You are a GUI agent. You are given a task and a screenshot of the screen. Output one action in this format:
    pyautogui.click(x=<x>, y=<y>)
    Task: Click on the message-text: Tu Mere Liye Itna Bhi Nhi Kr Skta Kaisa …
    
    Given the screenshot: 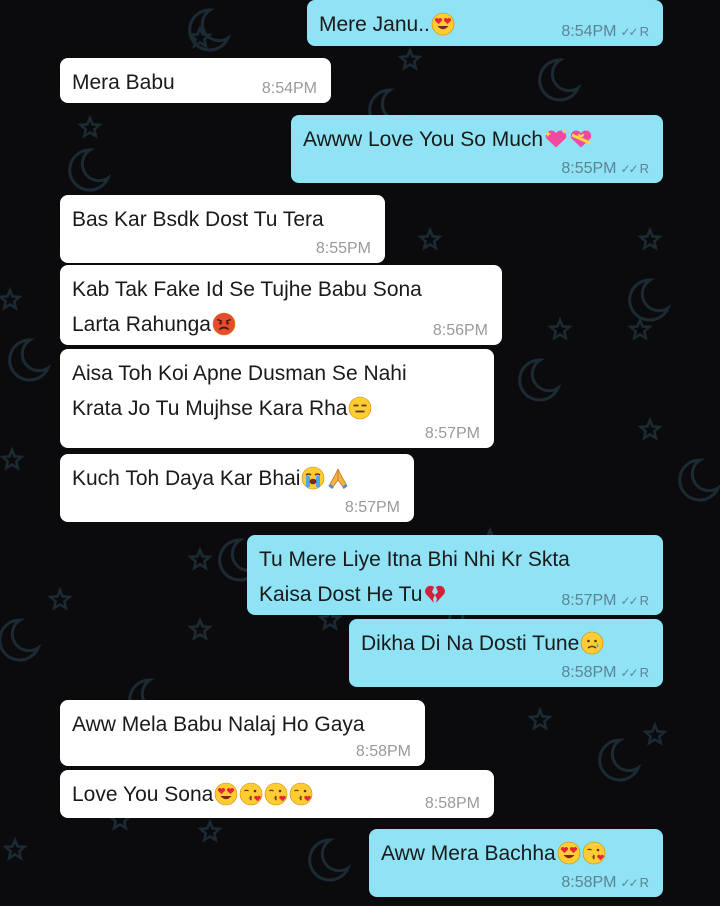 What is the action you would take?
    pyautogui.click(x=414, y=577)
    